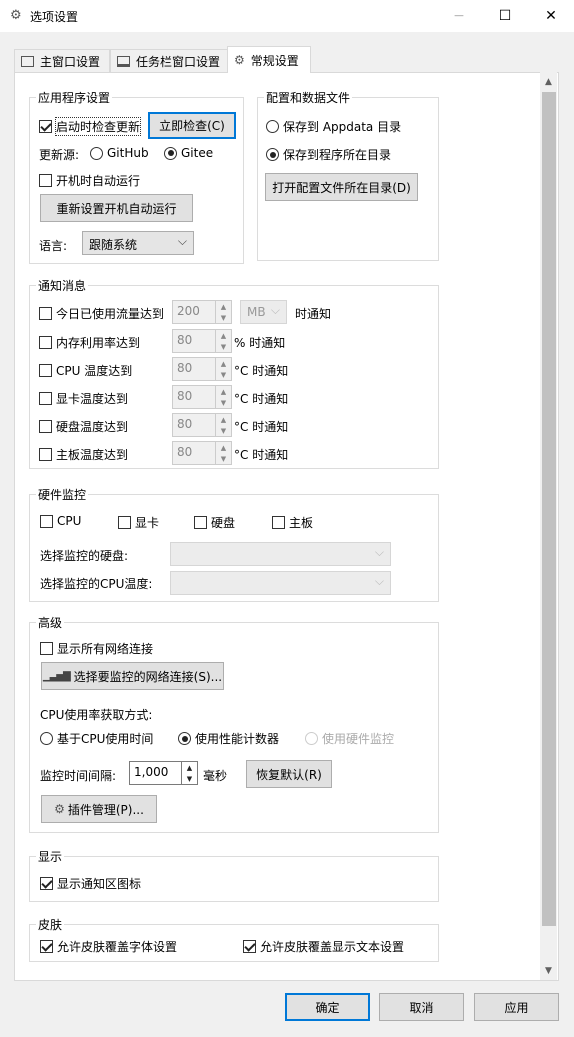 This screenshot has width=574, height=1037. What do you see at coordinates (234, 939) in the screenshot?
I see `group-skin: 皮肤 允许皮肤覆盖字体设置 允许皮肤覆盖显示文本设置` at bounding box center [234, 939].